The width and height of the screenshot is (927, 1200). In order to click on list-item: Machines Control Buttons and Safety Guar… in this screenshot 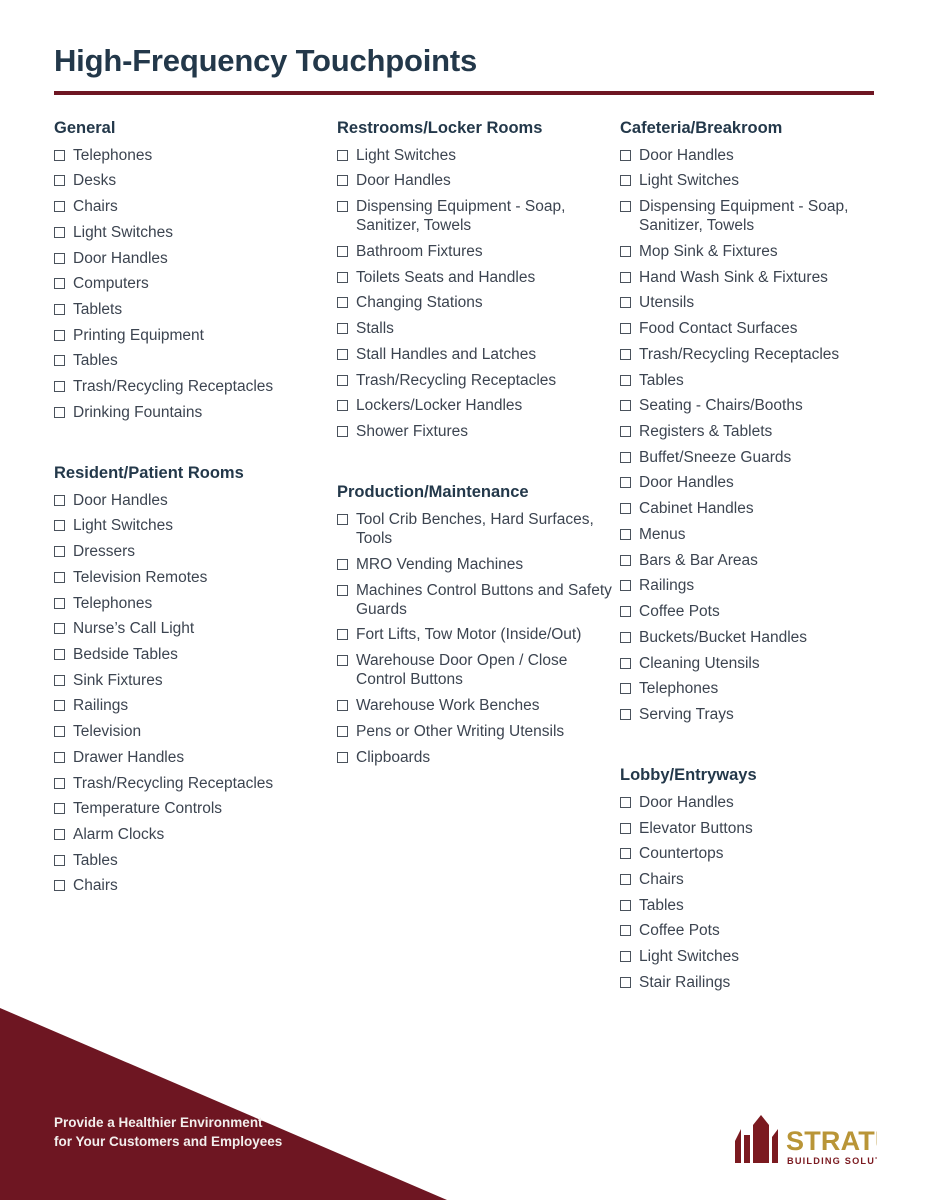, I will do `click(478, 600)`.